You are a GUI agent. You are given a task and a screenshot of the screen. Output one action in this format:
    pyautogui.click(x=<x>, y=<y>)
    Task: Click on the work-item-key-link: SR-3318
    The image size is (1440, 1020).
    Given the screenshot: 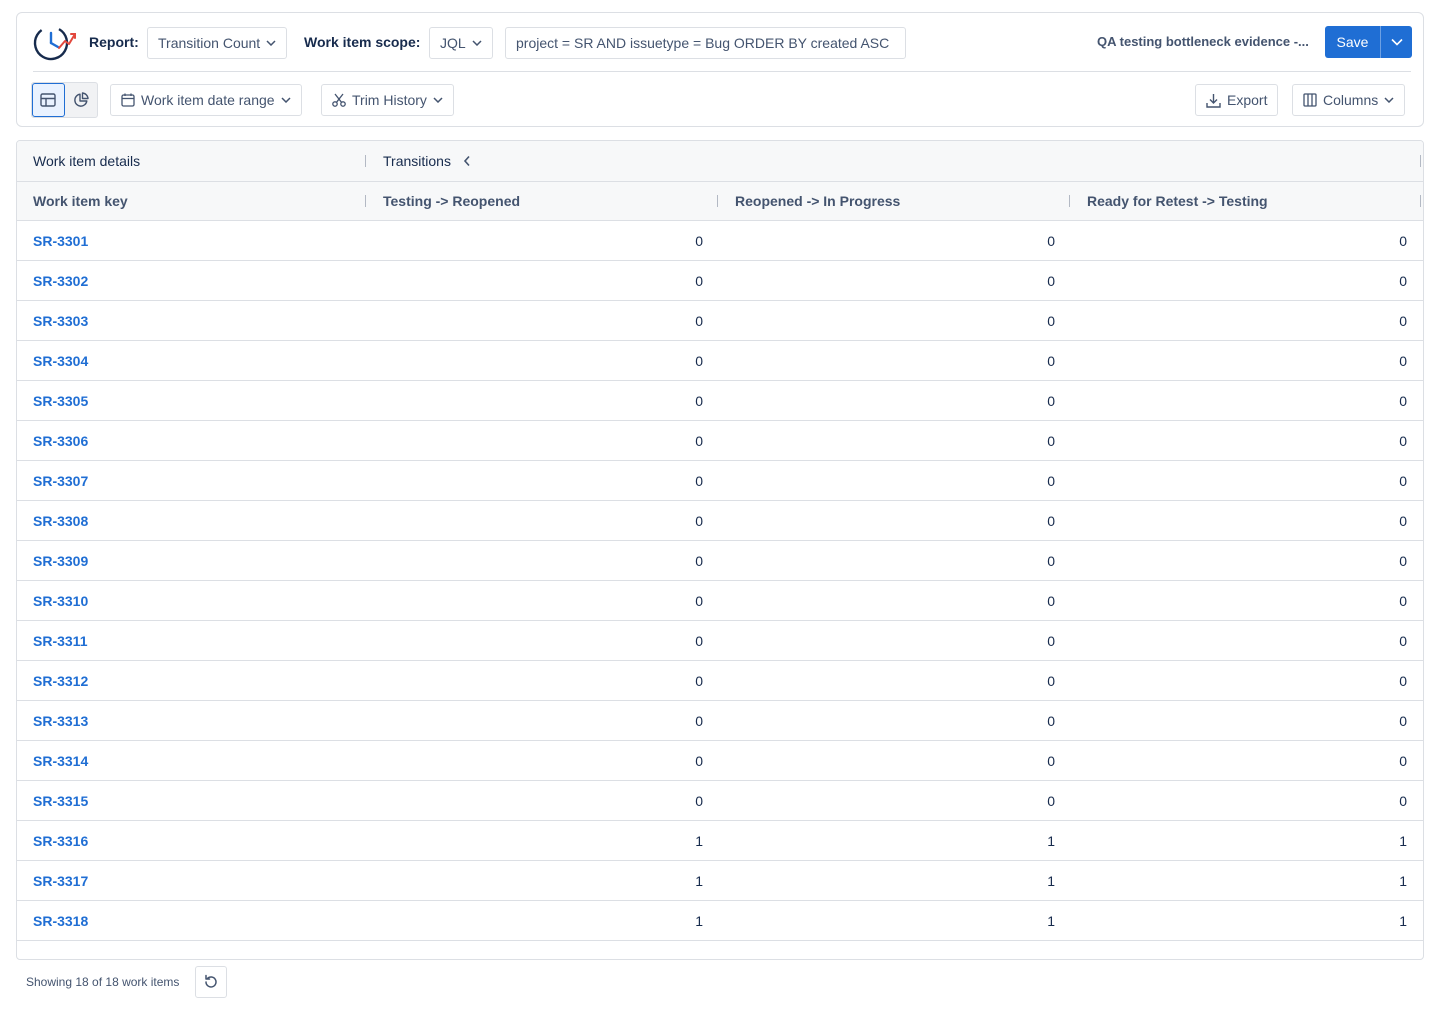 What is the action you would take?
    pyautogui.click(x=60, y=920)
    